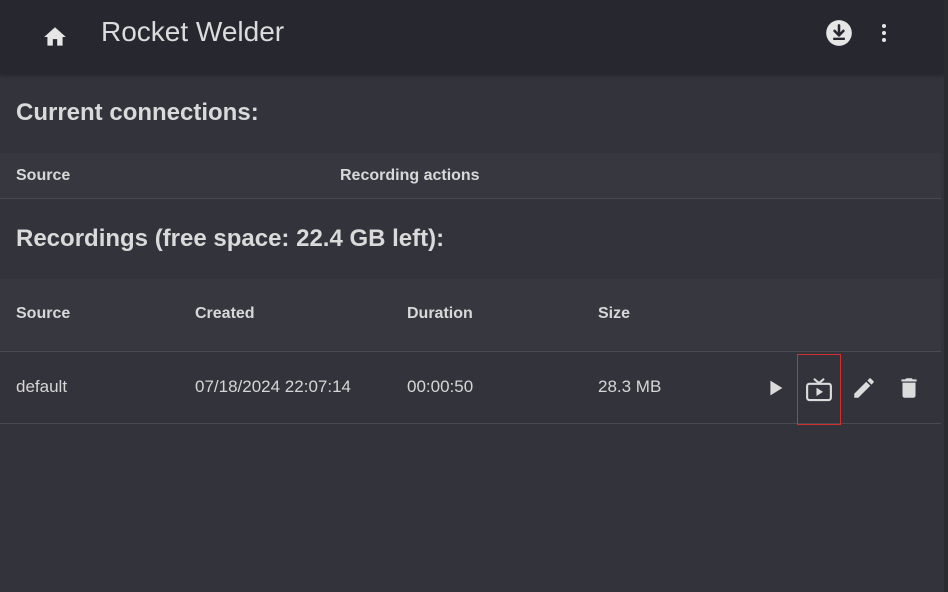 The width and height of the screenshot is (948, 592). I want to click on download-icon, so click(839, 33).